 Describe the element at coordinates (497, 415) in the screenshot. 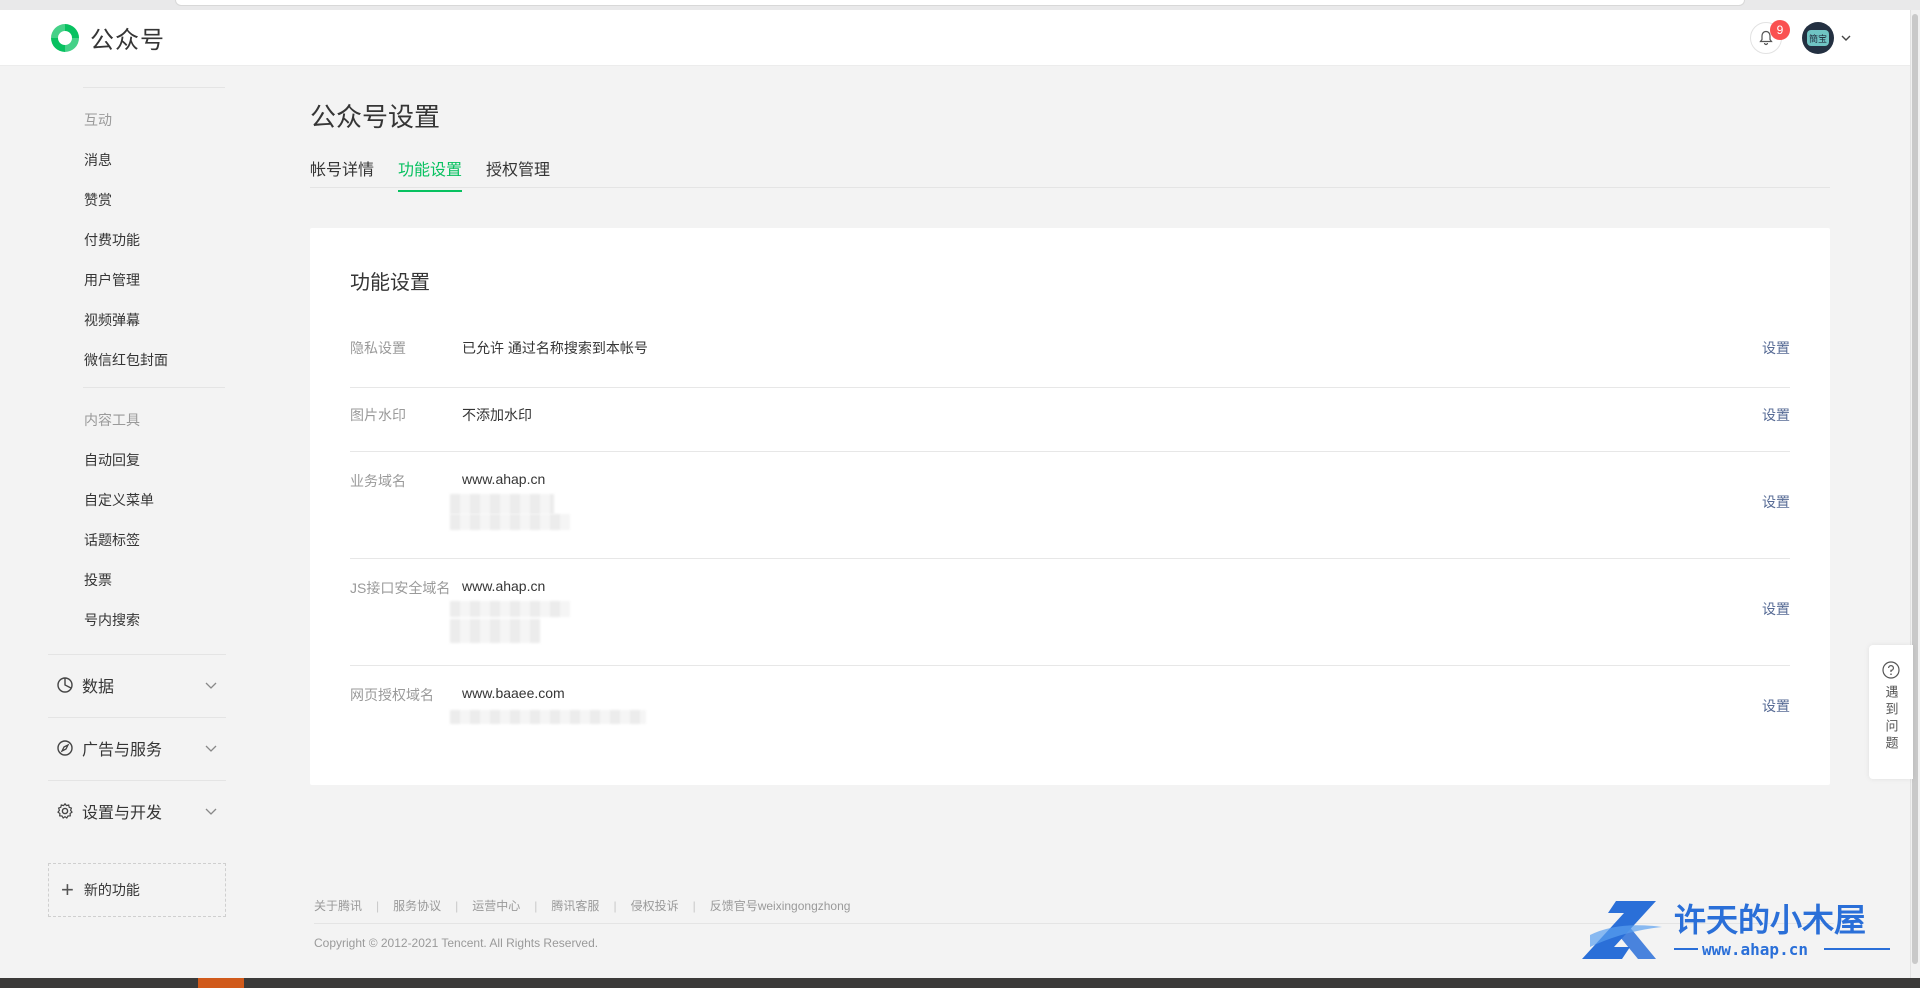

I see `row-value: 不添加水印` at that location.